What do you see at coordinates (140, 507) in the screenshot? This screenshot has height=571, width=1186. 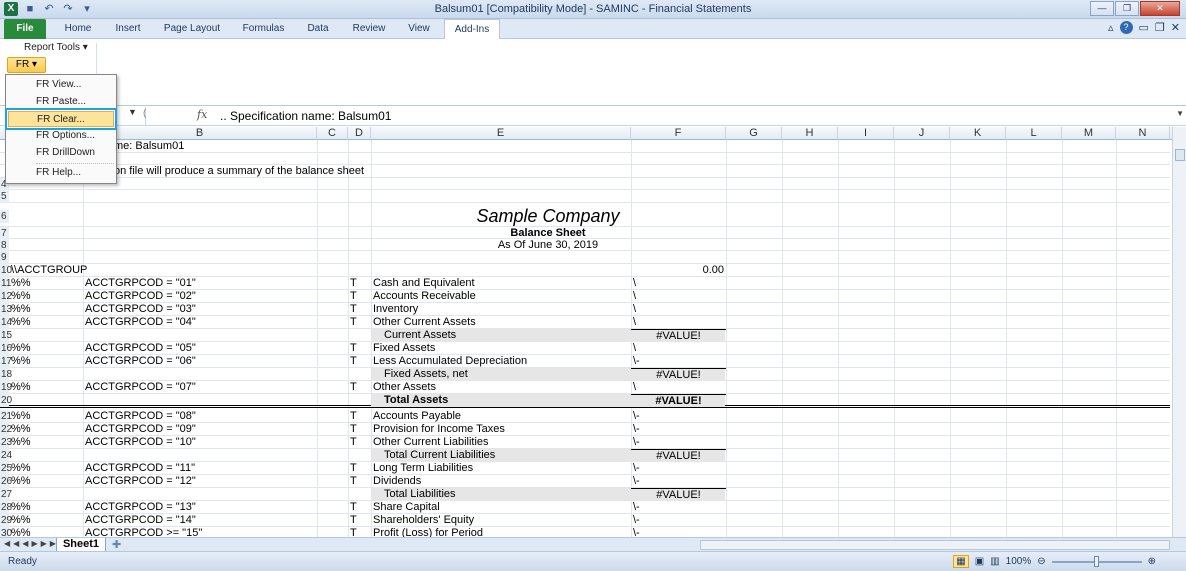 I see `cell-b: ACCTGRPCOD = "13"` at bounding box center [140, 507].